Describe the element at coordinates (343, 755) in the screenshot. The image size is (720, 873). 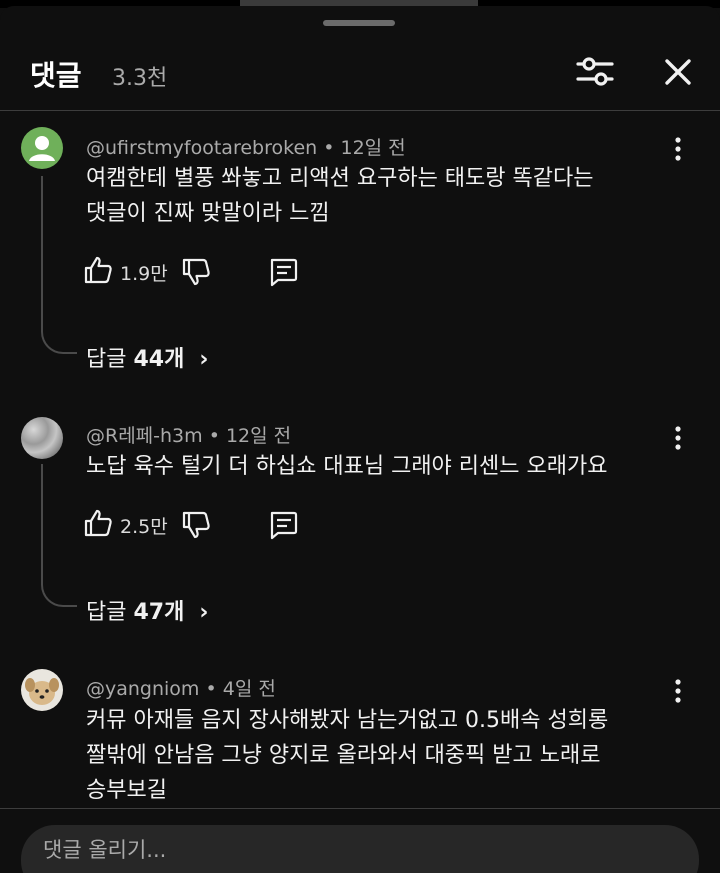
I see `comment-line: 짤밖에 안남음 그냥 양지로 올라와서 대중픽 받고 노래로` at that location.